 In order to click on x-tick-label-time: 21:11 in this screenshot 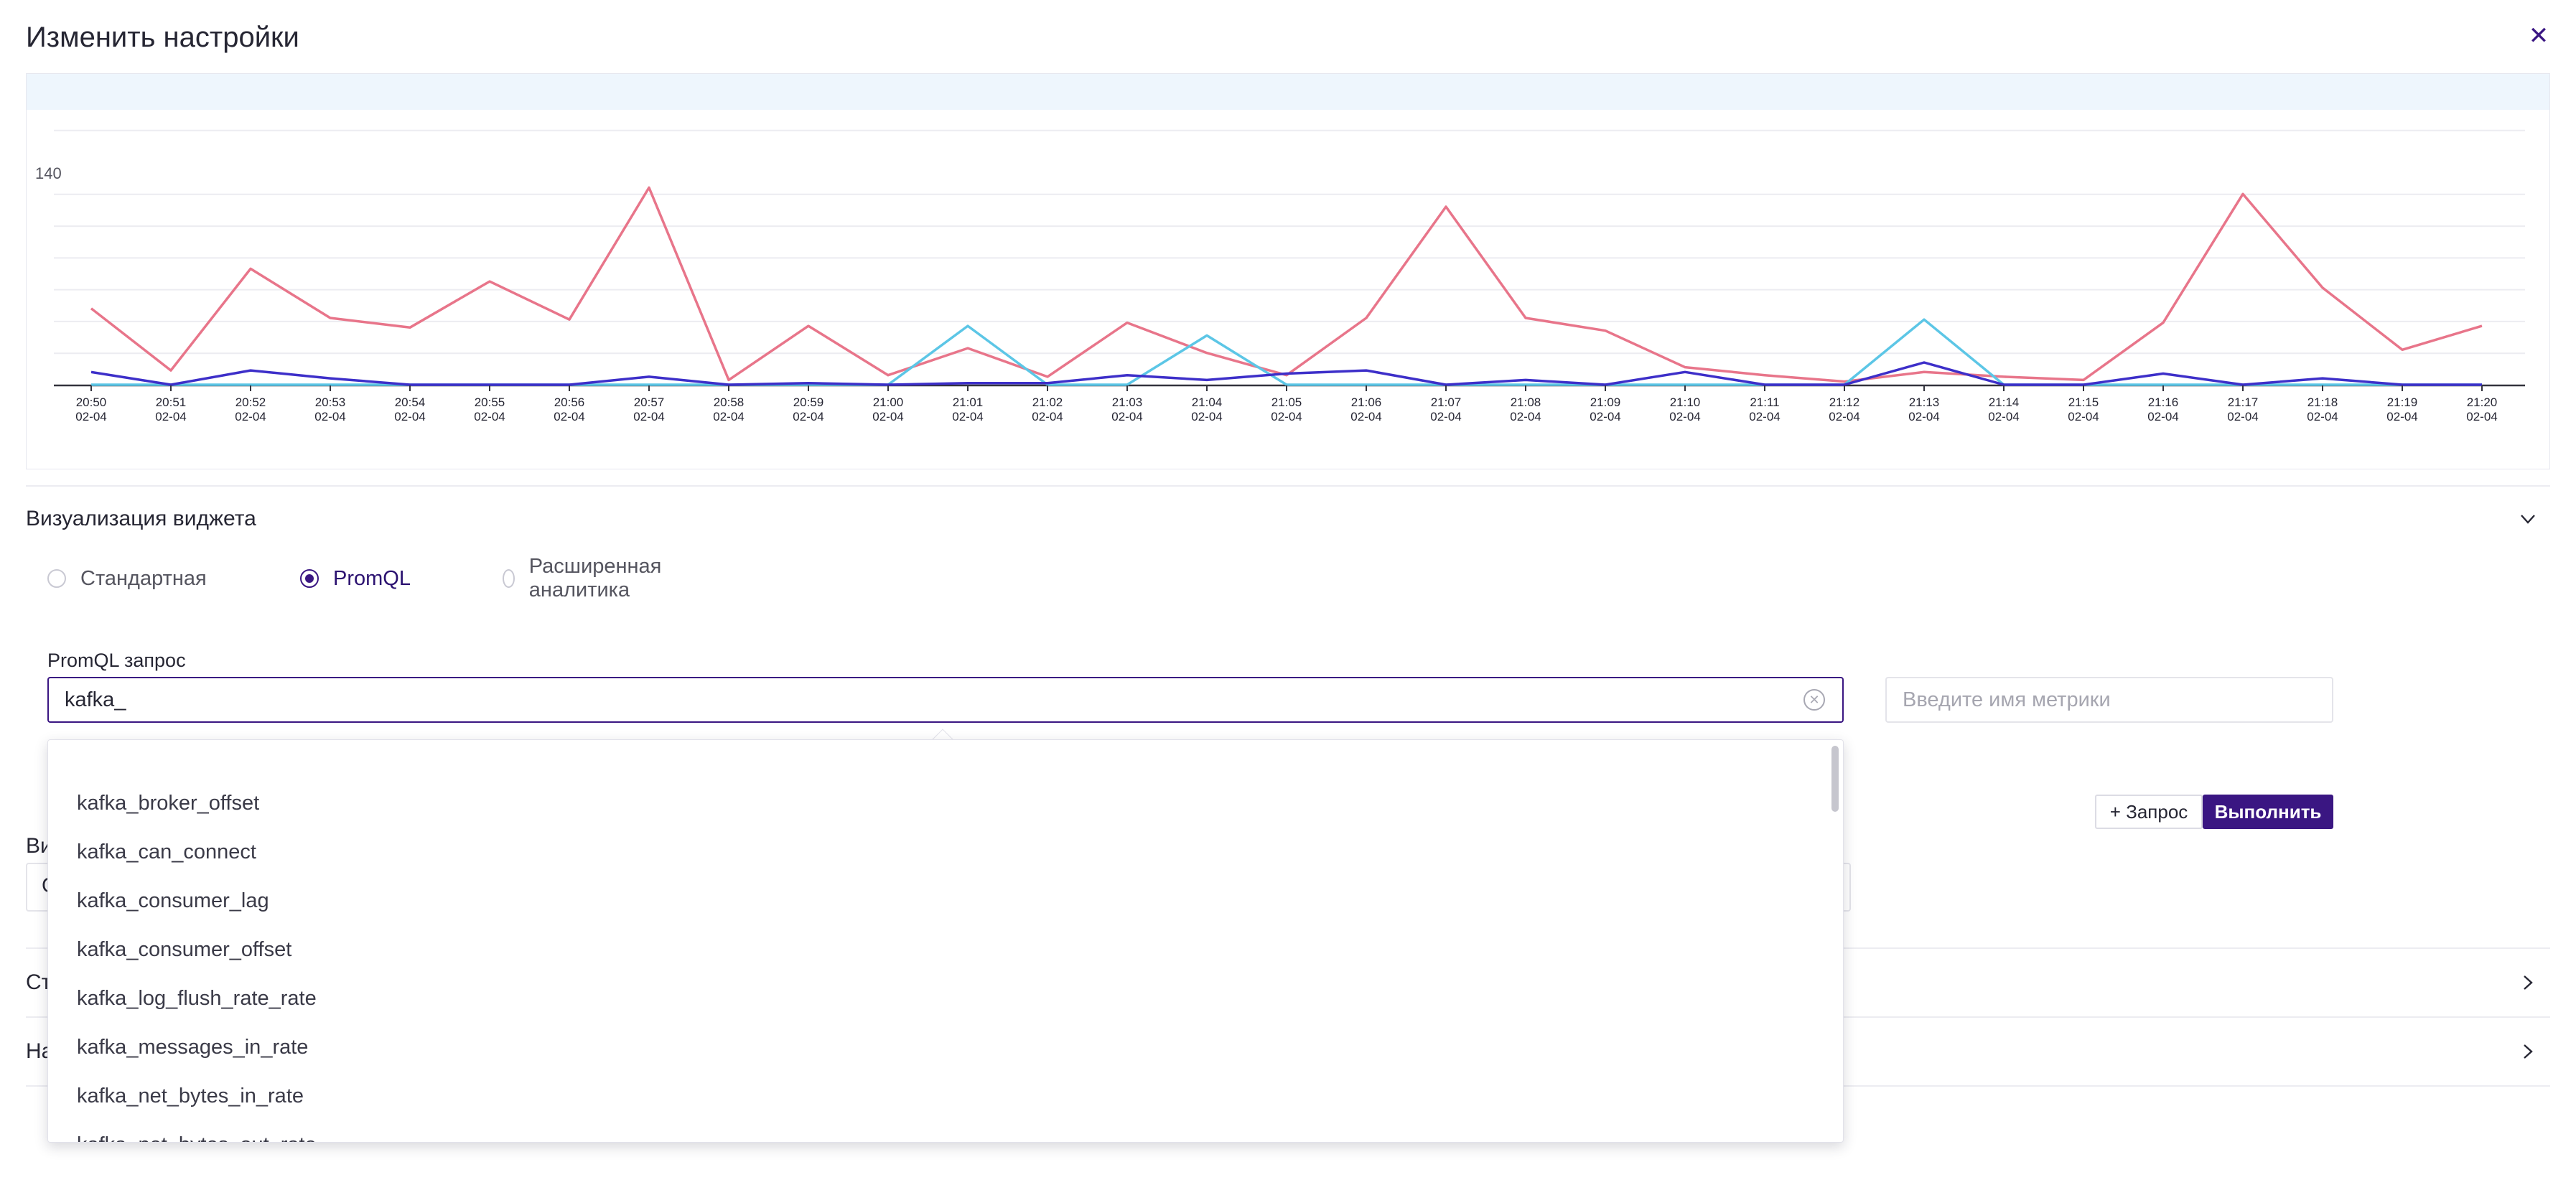, I will do `click(1764, 402)`.